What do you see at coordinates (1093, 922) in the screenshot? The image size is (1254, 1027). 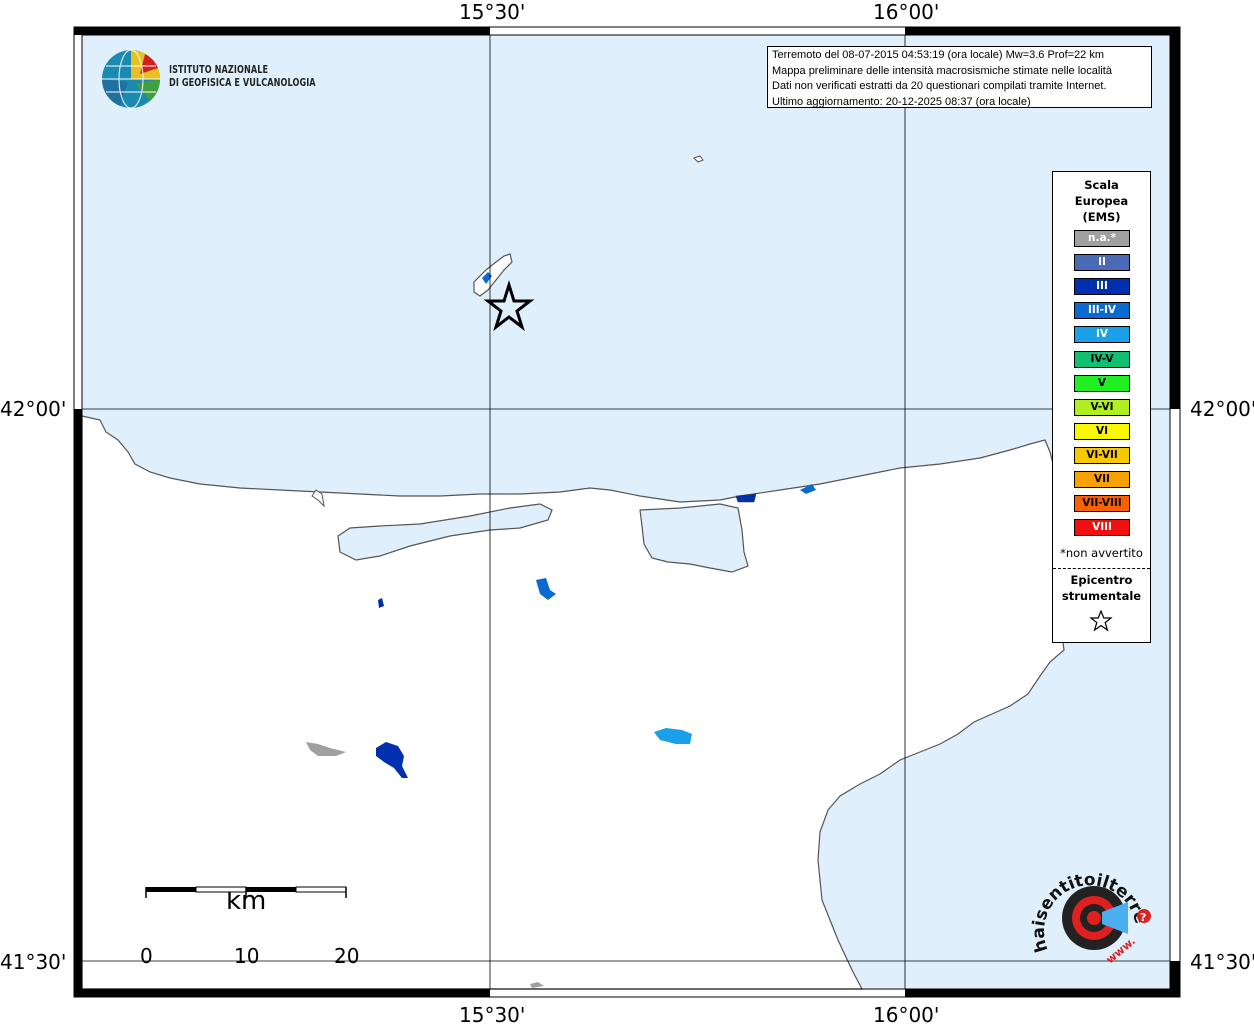 I see `haisentito-logo-icon: haisentitoilterremoto.it ? www.` at bounding box center [1093, 922].